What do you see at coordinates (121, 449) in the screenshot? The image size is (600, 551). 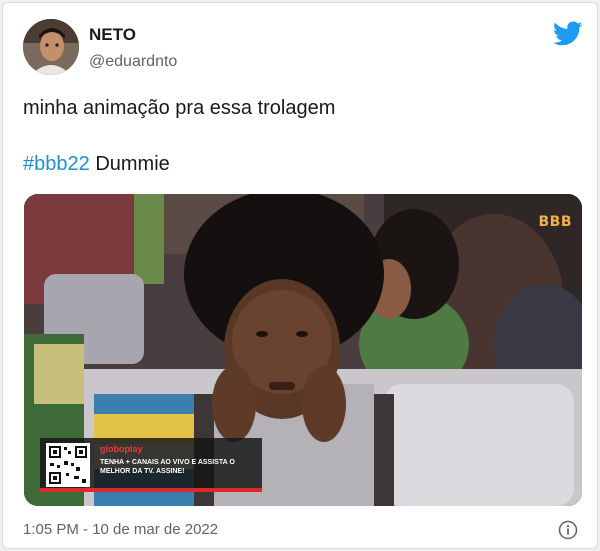 I see `ad-brand: globoplay` at bounding box center [121, 449].